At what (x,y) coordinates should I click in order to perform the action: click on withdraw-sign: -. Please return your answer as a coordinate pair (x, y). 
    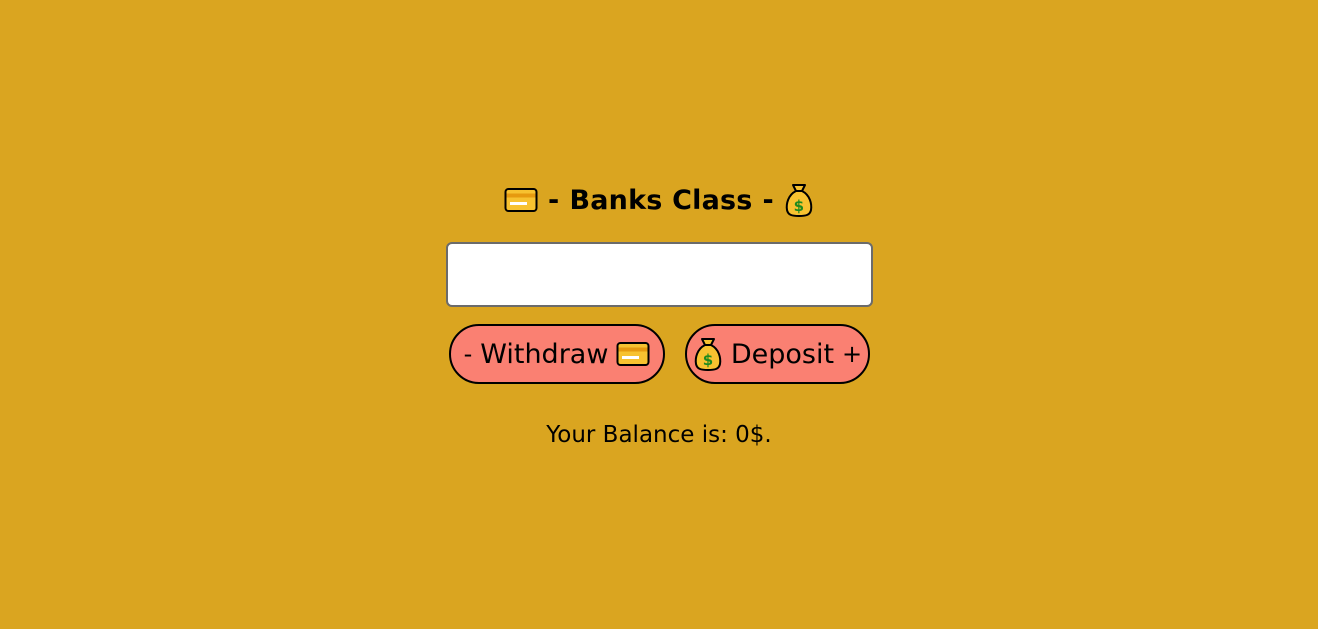
    Looking at the image, I should click on (468, 354).